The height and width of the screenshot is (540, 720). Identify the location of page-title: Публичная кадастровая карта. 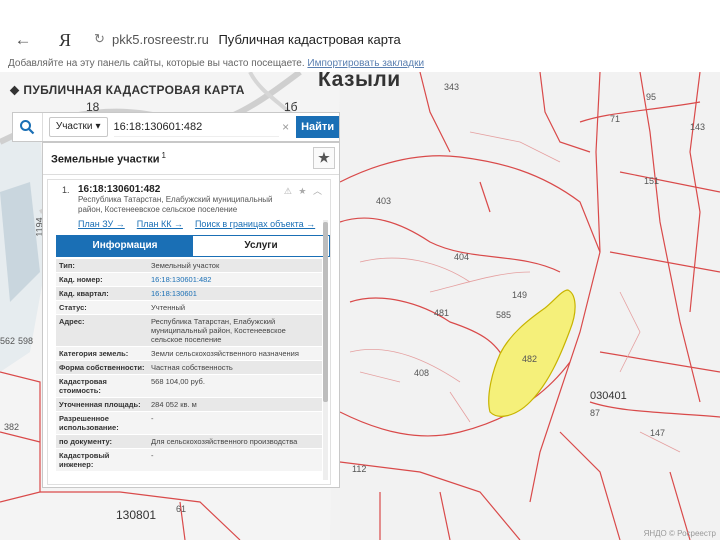
(309, 39).